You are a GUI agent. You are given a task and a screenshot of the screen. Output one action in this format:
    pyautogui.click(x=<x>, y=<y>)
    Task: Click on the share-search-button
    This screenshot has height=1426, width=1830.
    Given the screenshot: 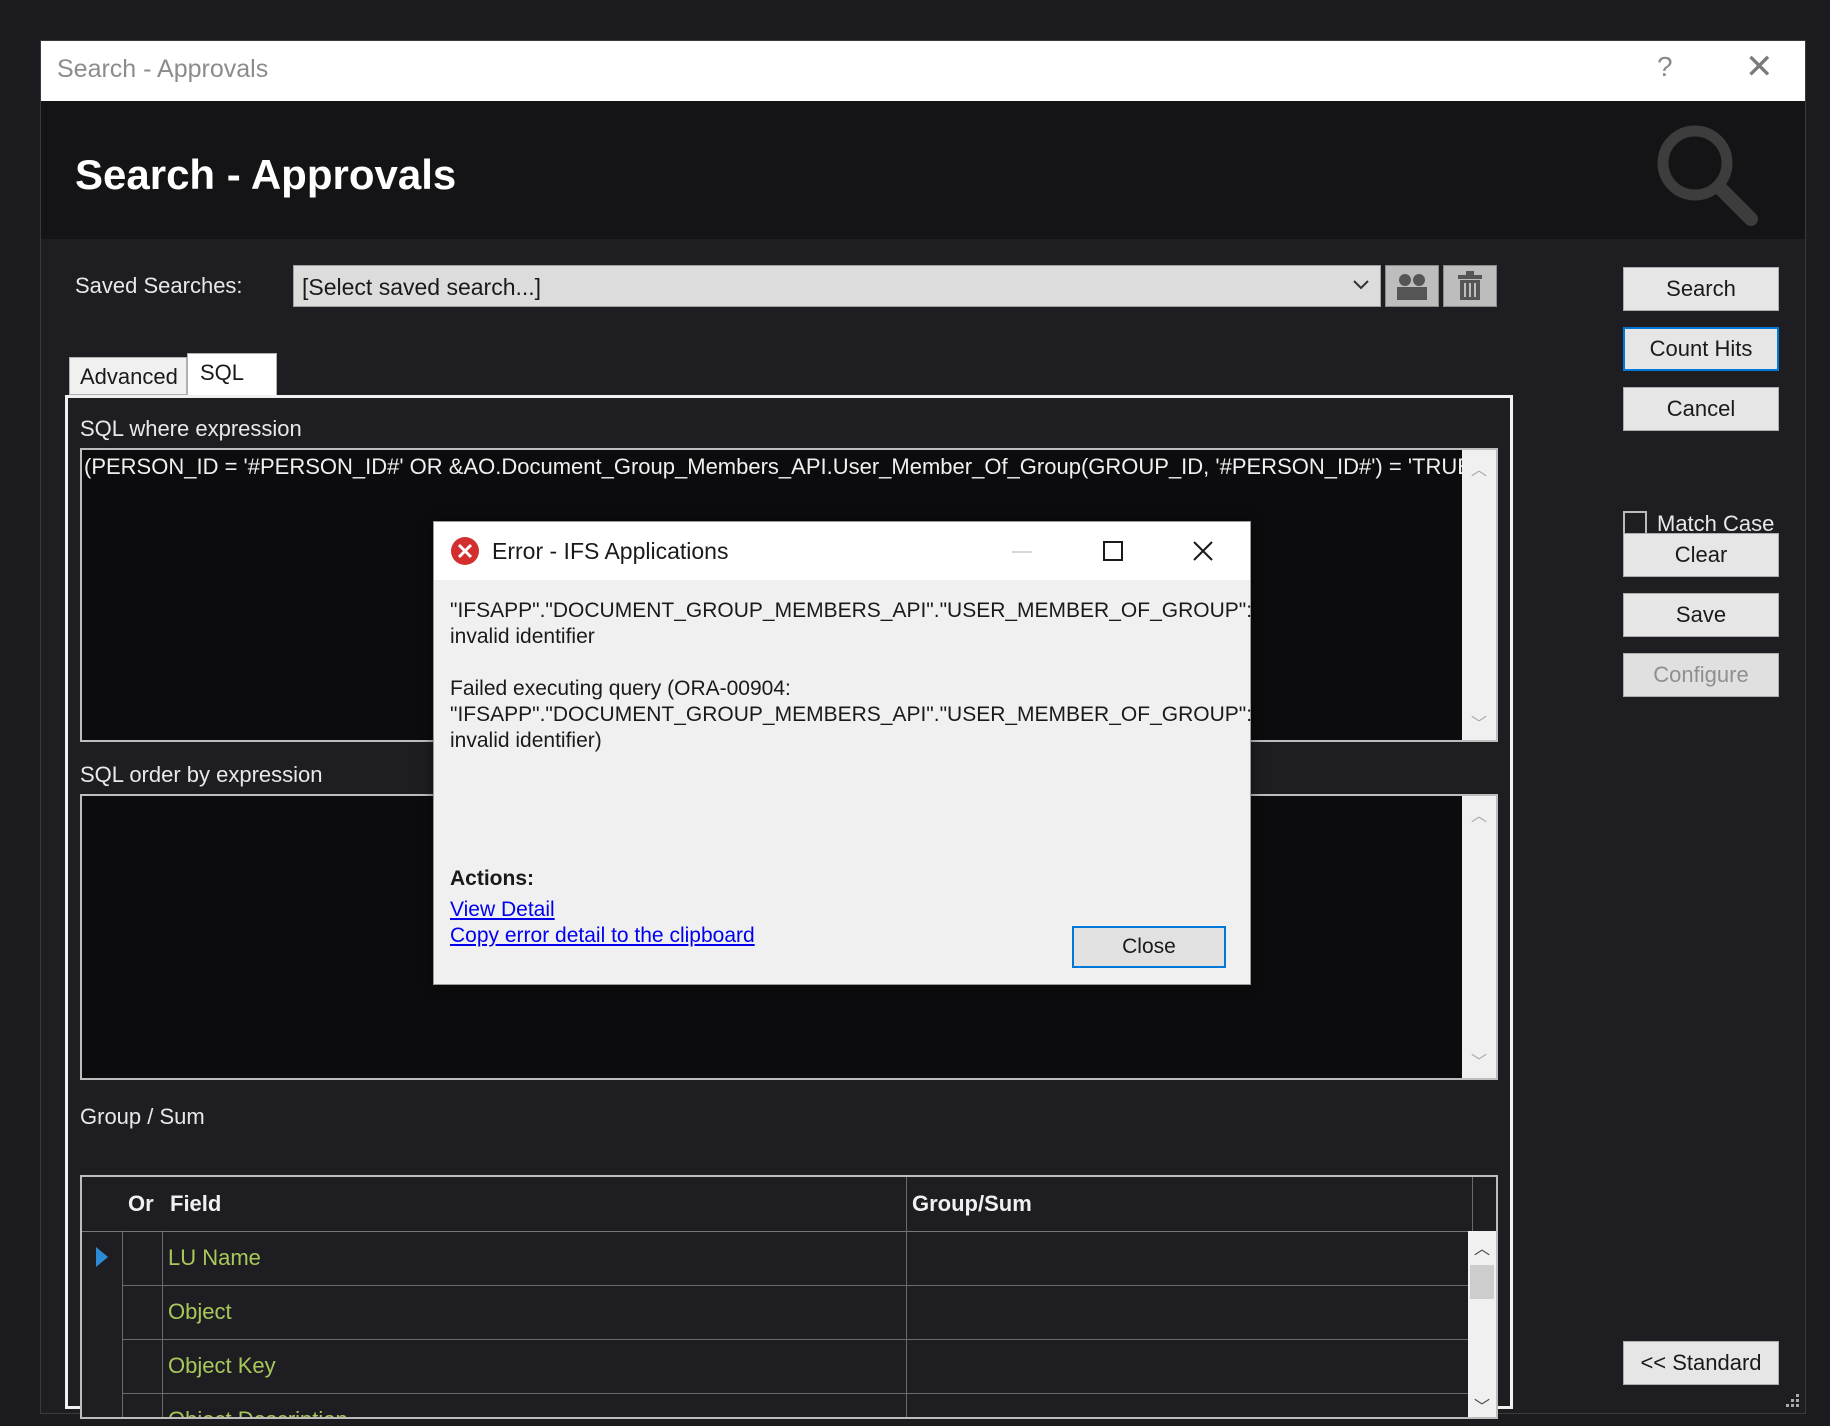 What is the action you would take?
    pyautogui.click(x=1412, y=286)
    